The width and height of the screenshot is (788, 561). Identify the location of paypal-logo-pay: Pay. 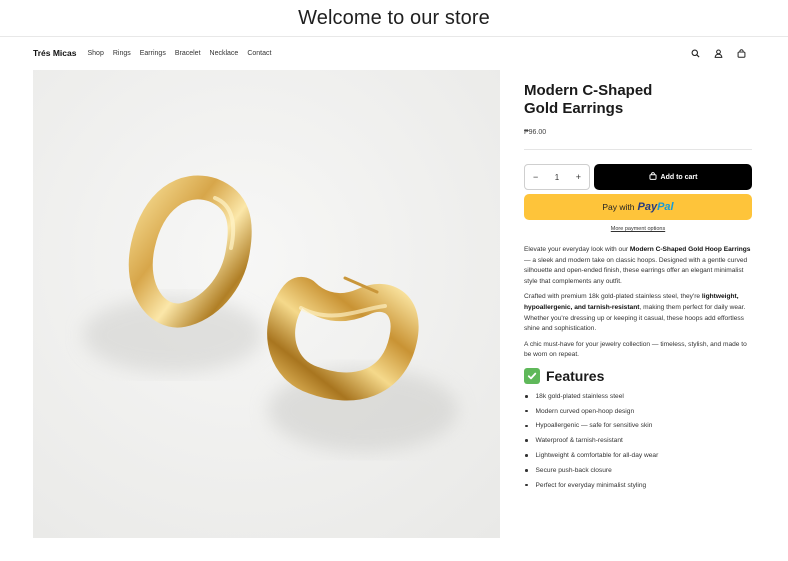
(647, 207).